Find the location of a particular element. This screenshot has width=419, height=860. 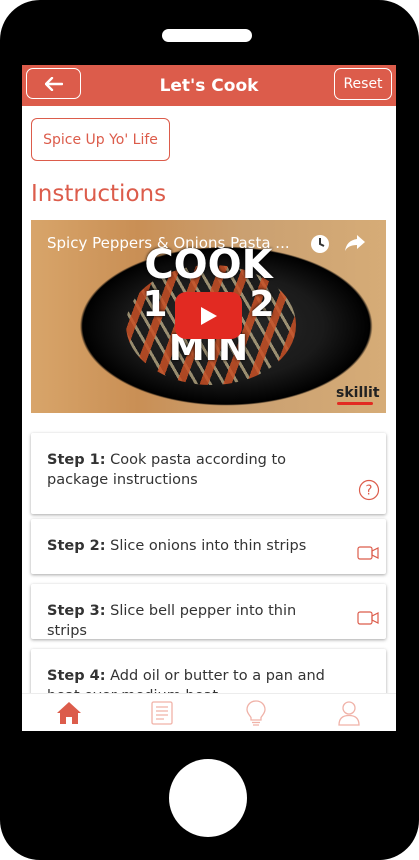

nav-recipes is located at coordinates (162, 712).